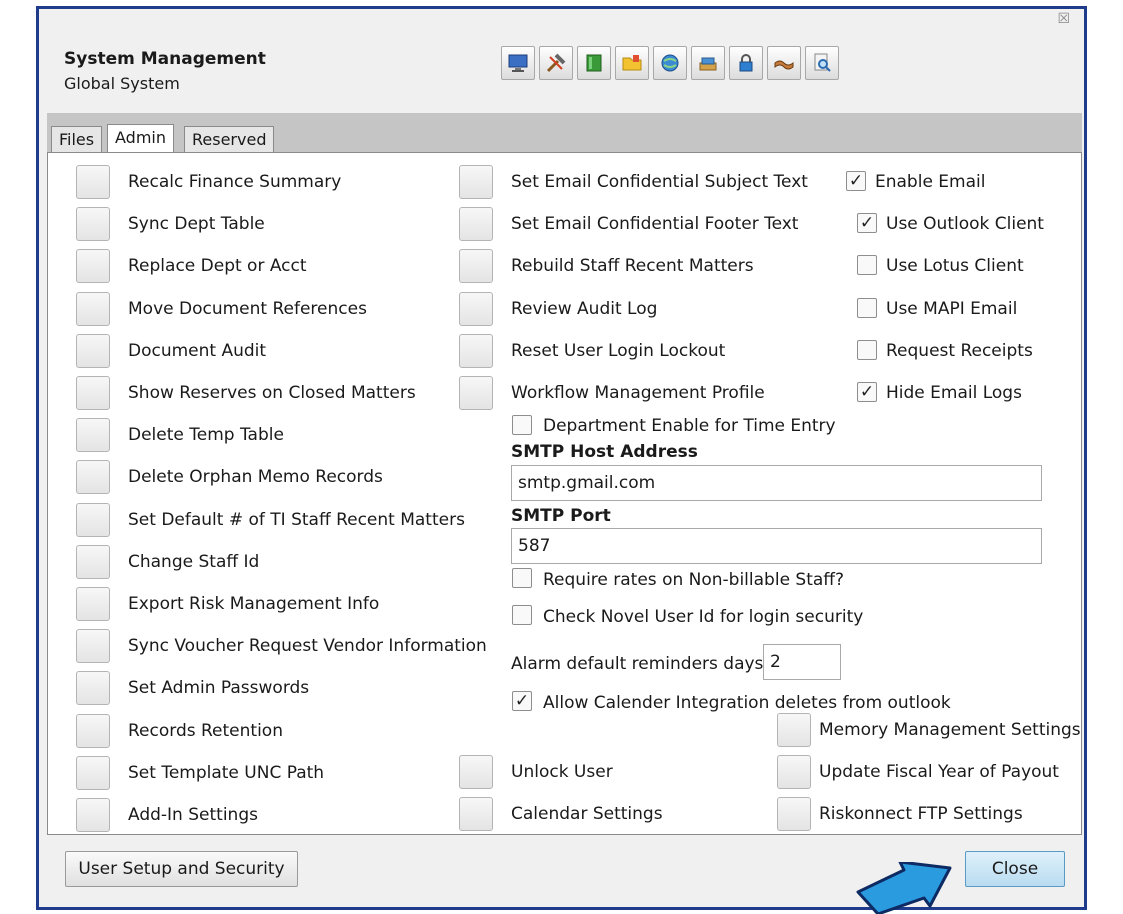 Image resolution: width=1123 pixels, height=914 pixels. I want to click on action-label: Records Retention, so click(205, 730).